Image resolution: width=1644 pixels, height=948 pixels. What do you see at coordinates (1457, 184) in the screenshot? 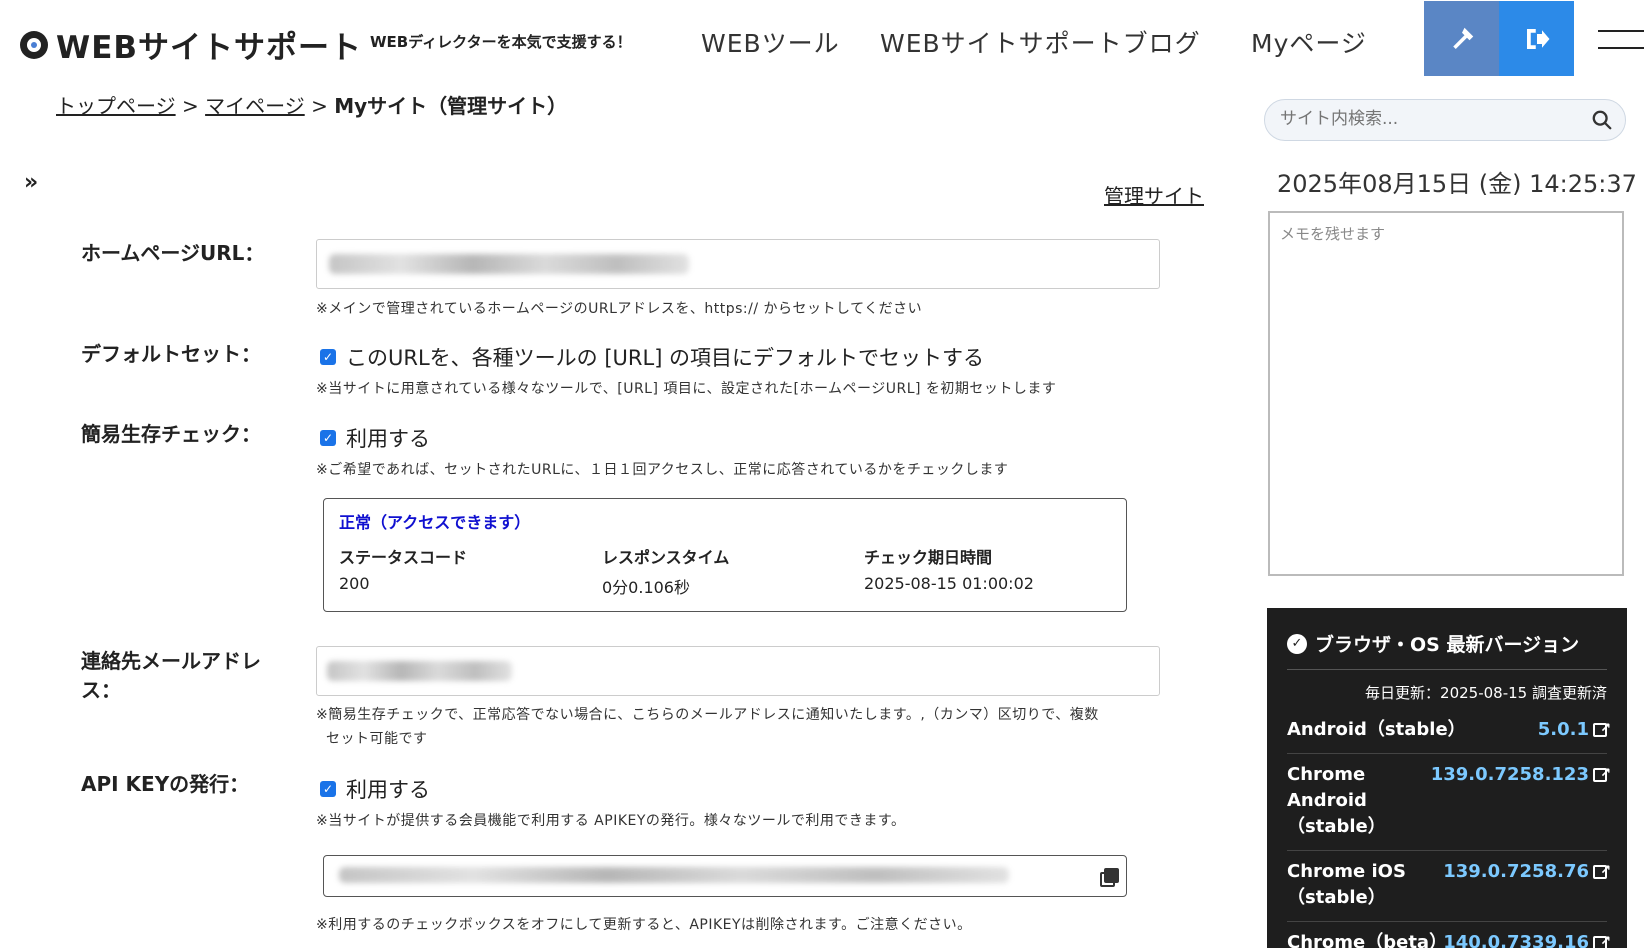
I see `clock: 2025年08月15日 (金) 14:25:37` at bounding box center [1457, 184].